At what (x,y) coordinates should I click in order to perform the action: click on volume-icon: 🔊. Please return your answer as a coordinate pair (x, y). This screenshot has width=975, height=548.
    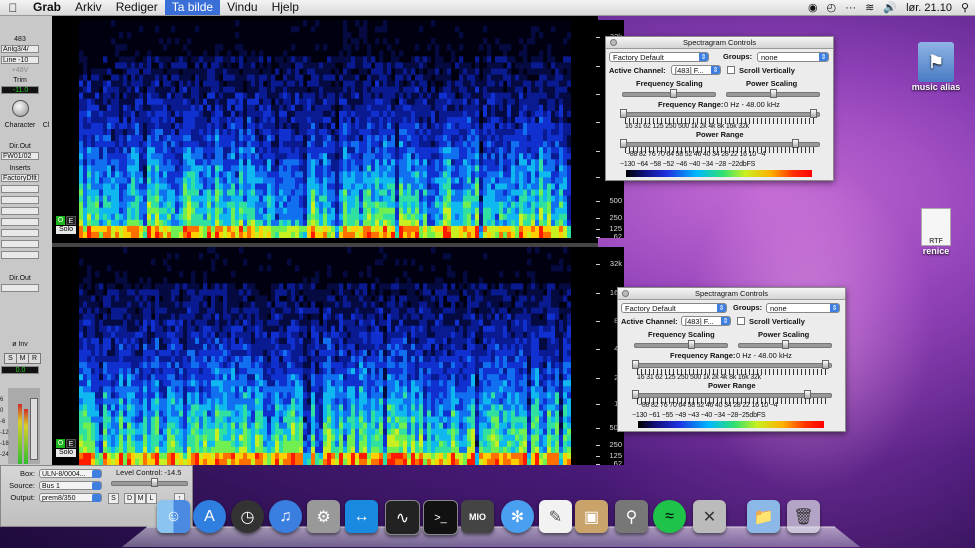
    Looking at the image, I should click on (890, 7).